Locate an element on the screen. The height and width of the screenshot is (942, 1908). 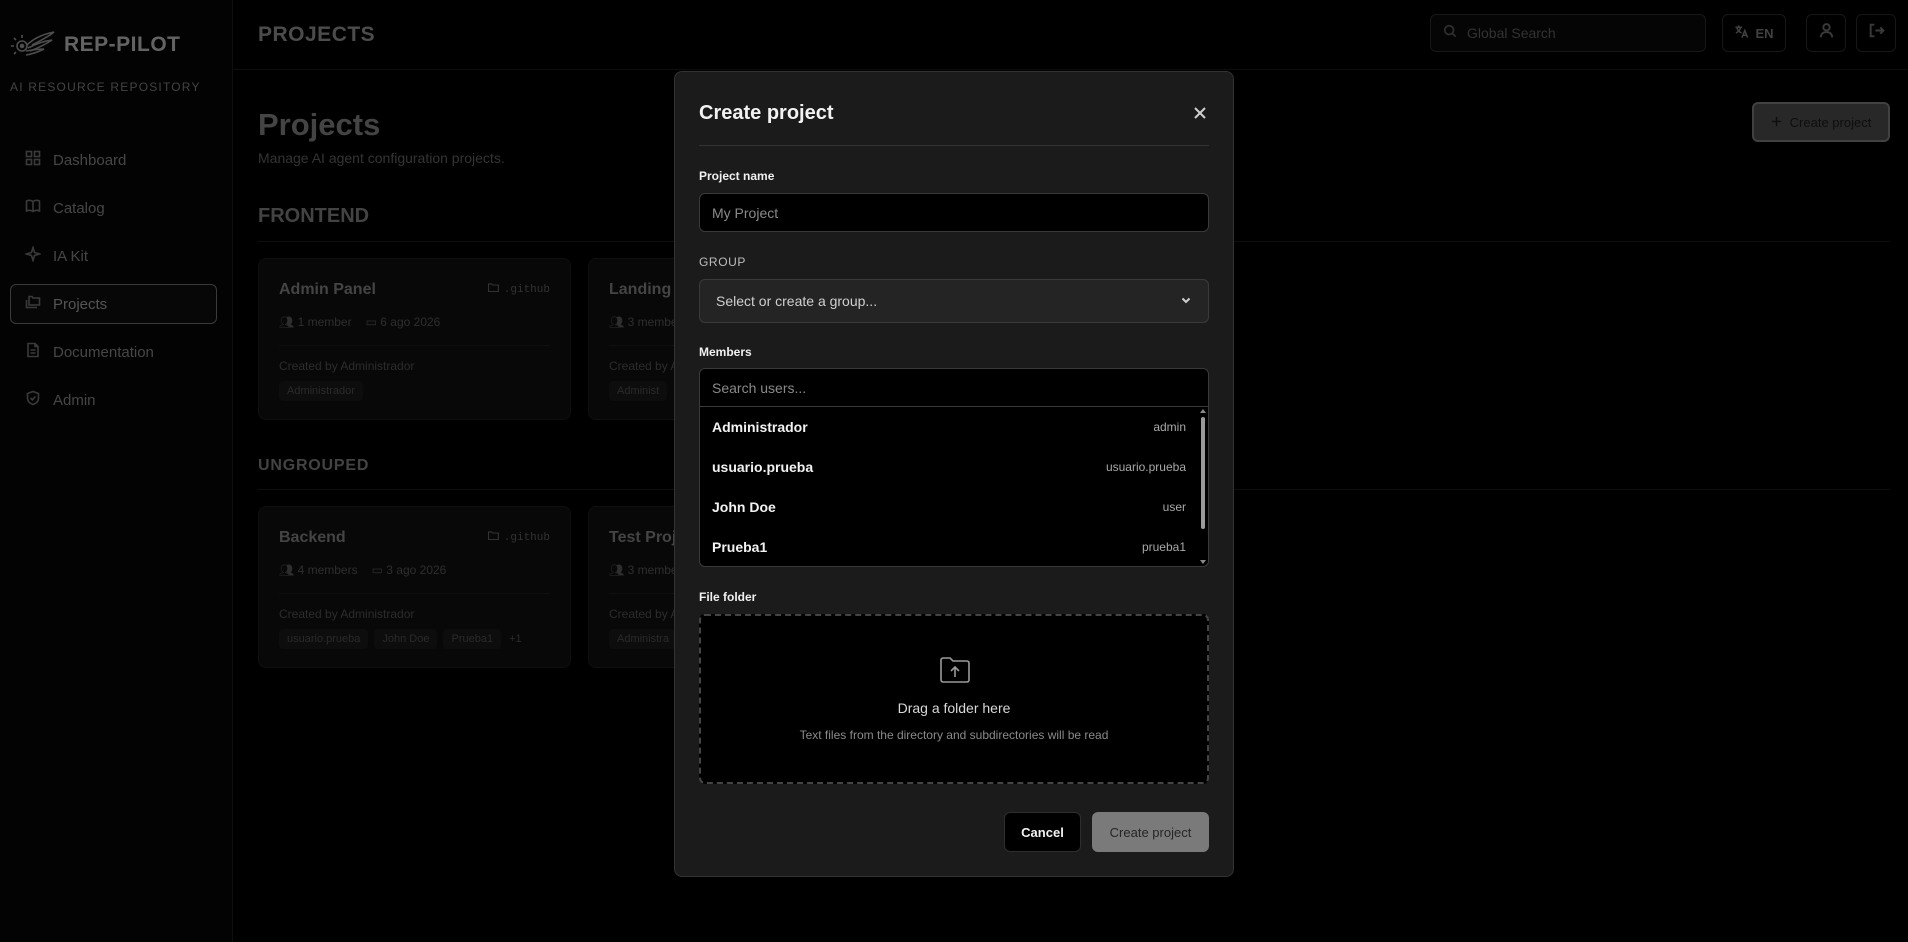
scroll-up-arrow is located at coordinates (1203, 411).